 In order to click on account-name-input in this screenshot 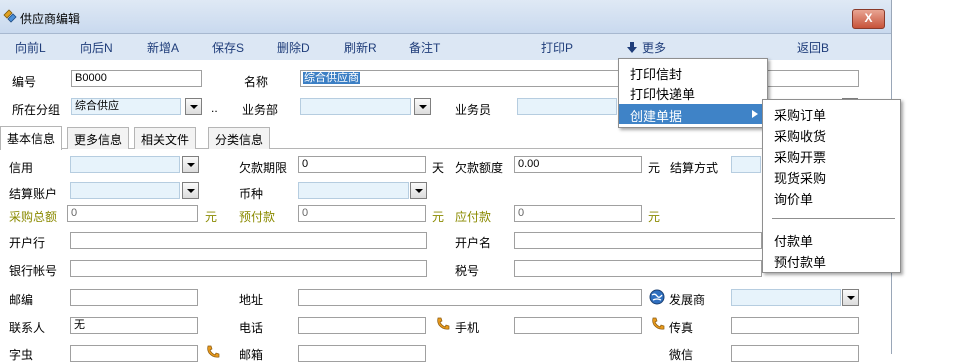, I will do `click(638, 240)`.